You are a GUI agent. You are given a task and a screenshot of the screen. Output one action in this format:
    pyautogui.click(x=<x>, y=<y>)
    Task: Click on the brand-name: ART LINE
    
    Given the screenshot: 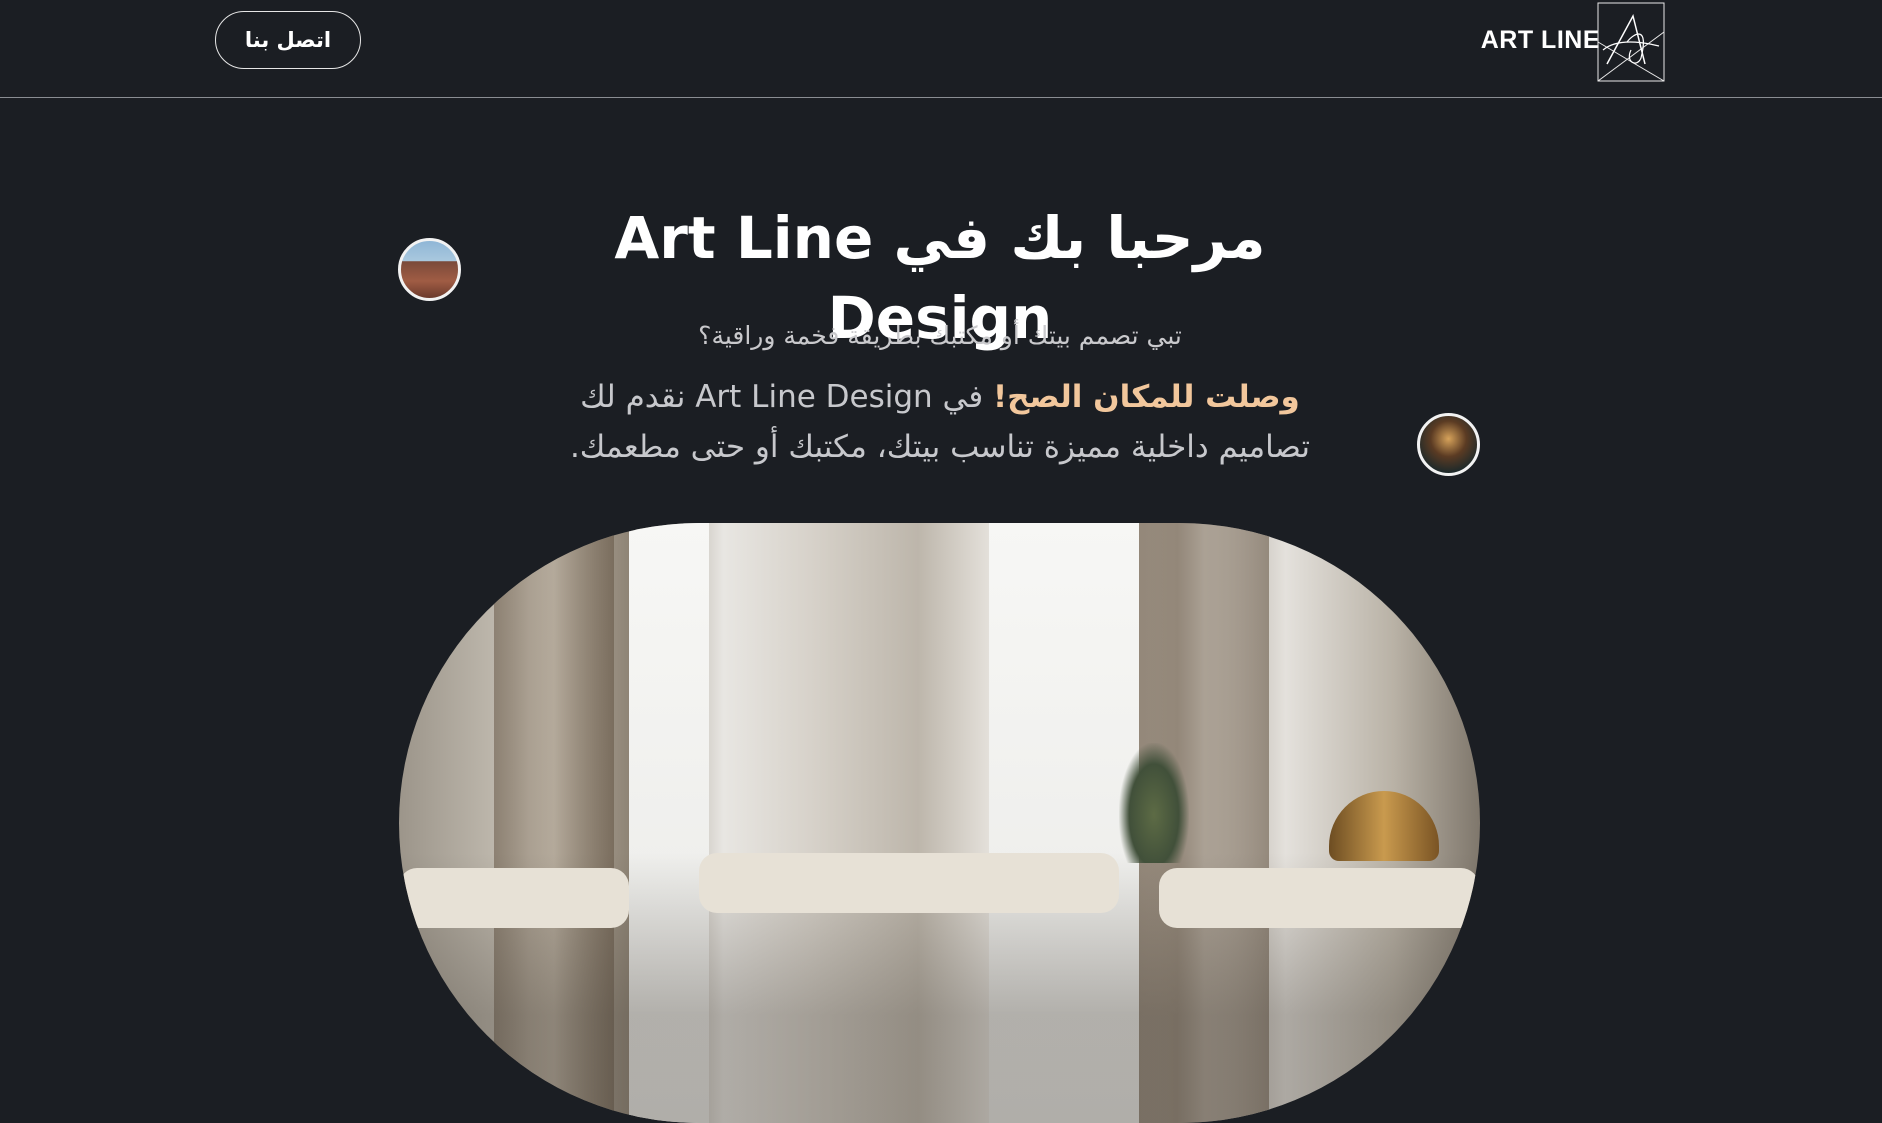 What is the action you would take?
    pyautogui.click(x=1520, y=40)
    